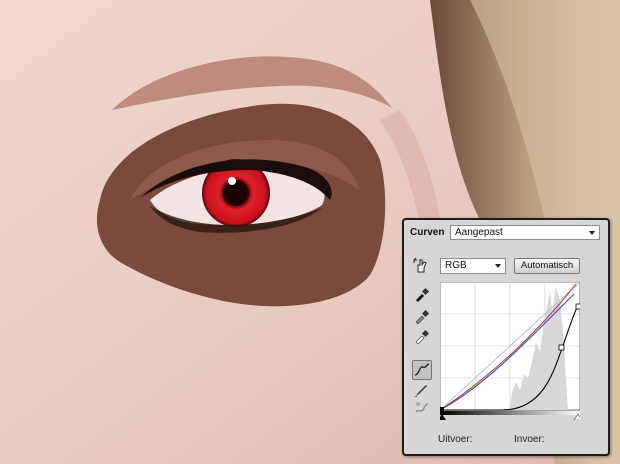 This screenshot has height=464, width=620. Describe the element at coordinates (525, 232) in the screenshot. I see `preset-dropdown: Aangepast` at that location.